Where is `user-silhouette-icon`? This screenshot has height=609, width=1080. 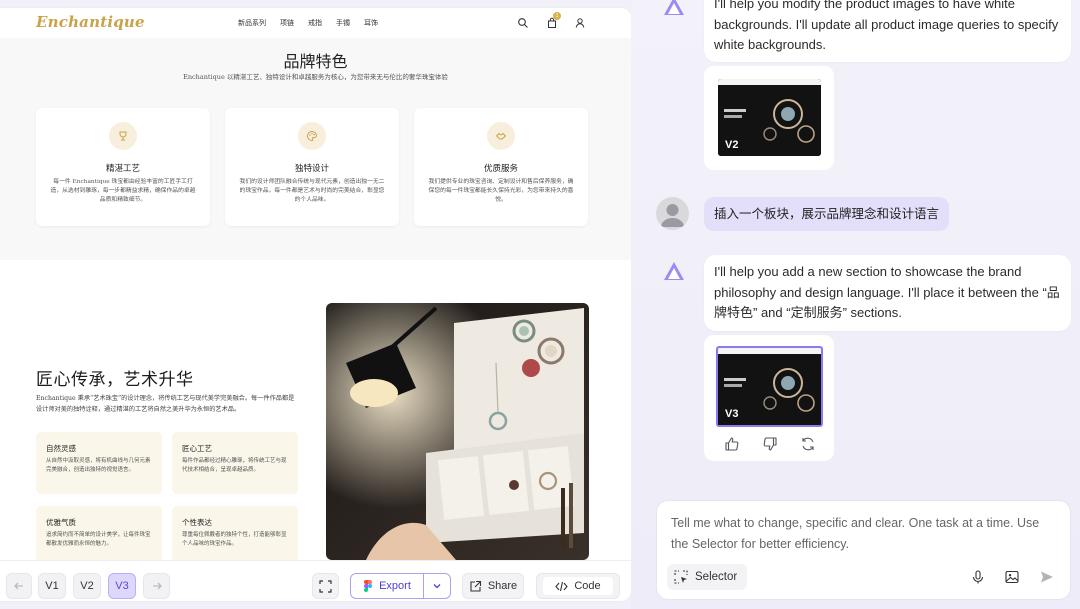 user-silhouette-icon is located at coordinates (672, 215).